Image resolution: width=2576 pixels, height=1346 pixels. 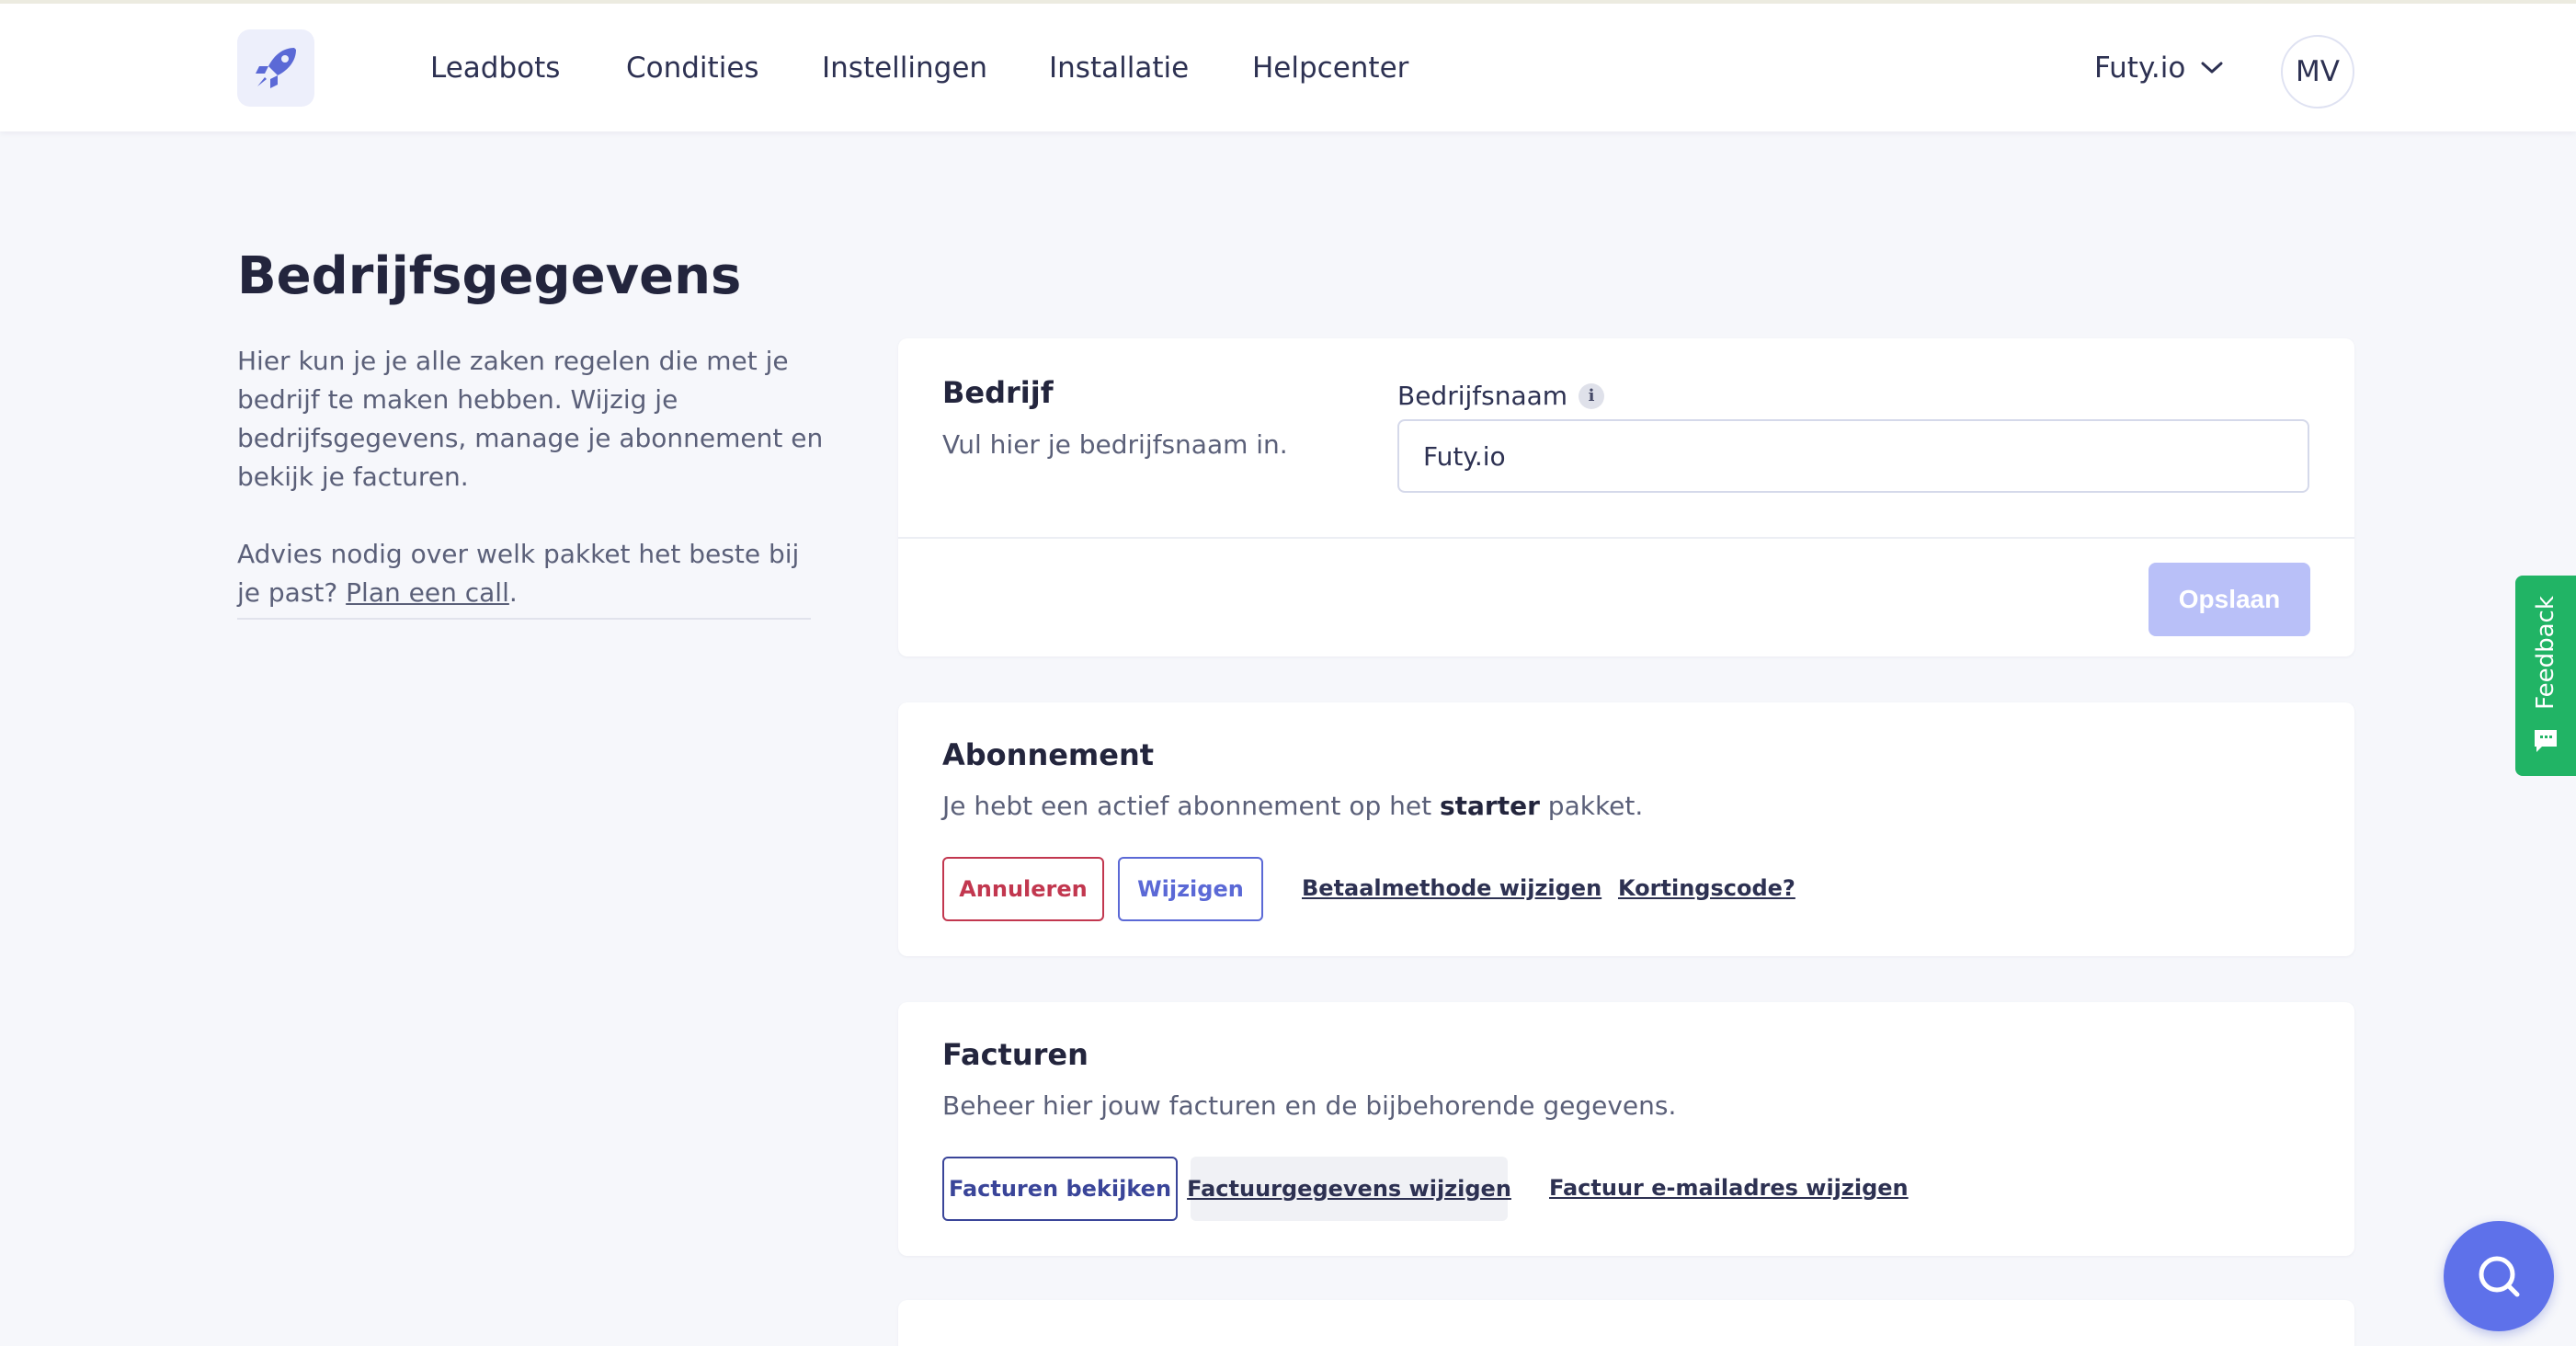 I want to click on company-card-description: Vul hier je bedrijfsnaam in., so click(x=1115, y=444).